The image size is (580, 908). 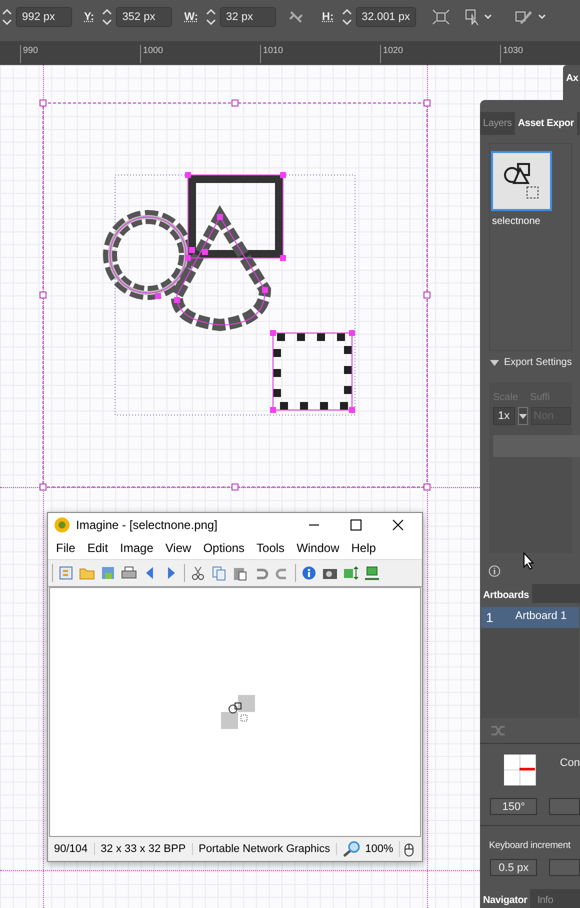 I want to click on scale-dropdown: 1x, so click(x=504, y=416).